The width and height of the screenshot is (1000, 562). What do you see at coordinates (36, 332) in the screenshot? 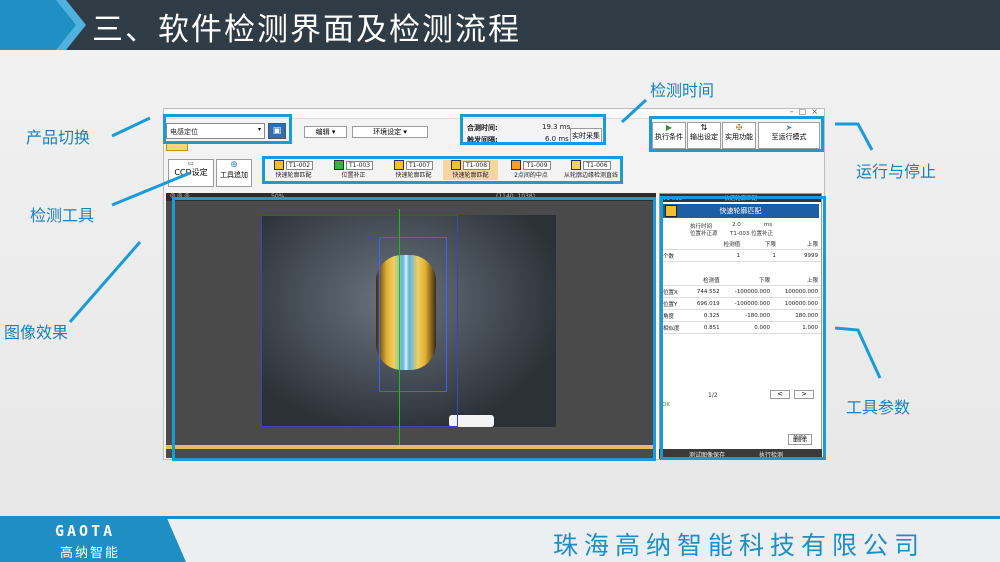
I see `label-image-effect: 图像效果` at bounding box center [36, 332].